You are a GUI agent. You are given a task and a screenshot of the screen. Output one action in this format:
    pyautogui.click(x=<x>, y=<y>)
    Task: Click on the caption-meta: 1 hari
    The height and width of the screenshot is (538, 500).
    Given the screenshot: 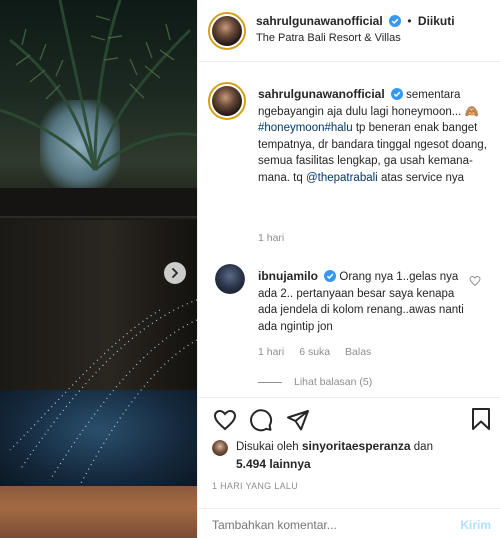 What is the action you would take?
    pyautogui.click(x=277, y=238)
    